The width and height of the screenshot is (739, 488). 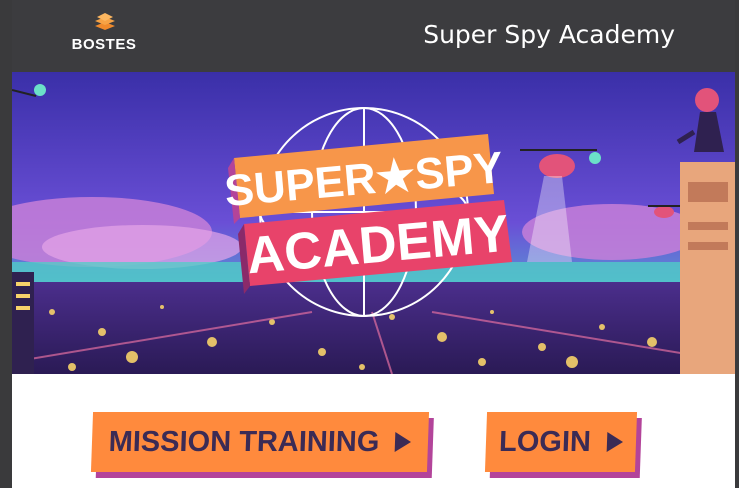 I want to click on logo-text: BOSTES, so click(x=104, y=44).